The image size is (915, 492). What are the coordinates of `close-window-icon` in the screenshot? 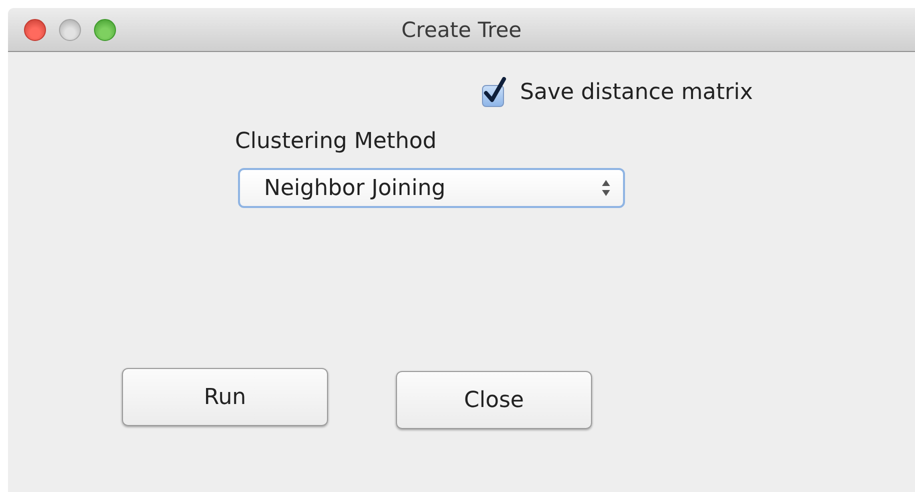 It's located at (35, 29).